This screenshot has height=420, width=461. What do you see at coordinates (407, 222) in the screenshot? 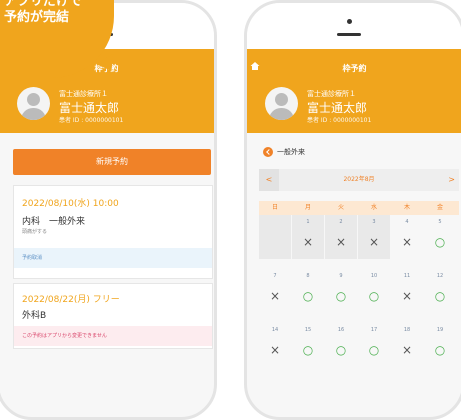
I see `day-number: 4` at bounding box center [407, 222].